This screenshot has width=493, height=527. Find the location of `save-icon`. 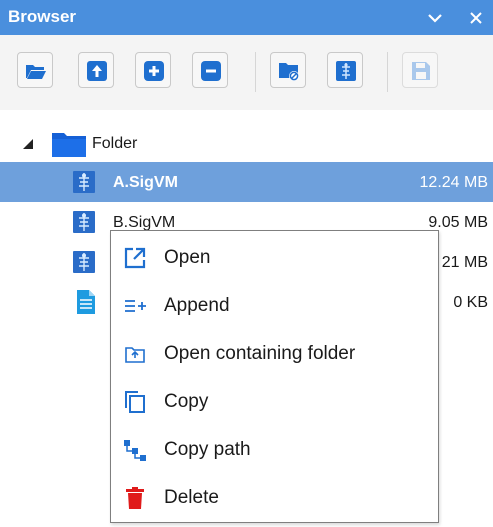

save-icon is located at coordinates (421, 71).